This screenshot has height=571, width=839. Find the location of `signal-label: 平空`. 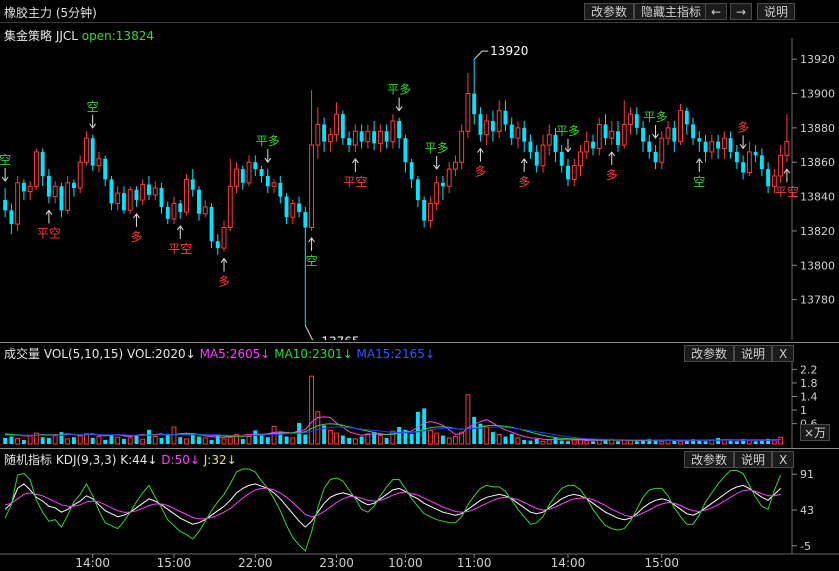

signal-label: 平空 is located at coordinates (355, 182).